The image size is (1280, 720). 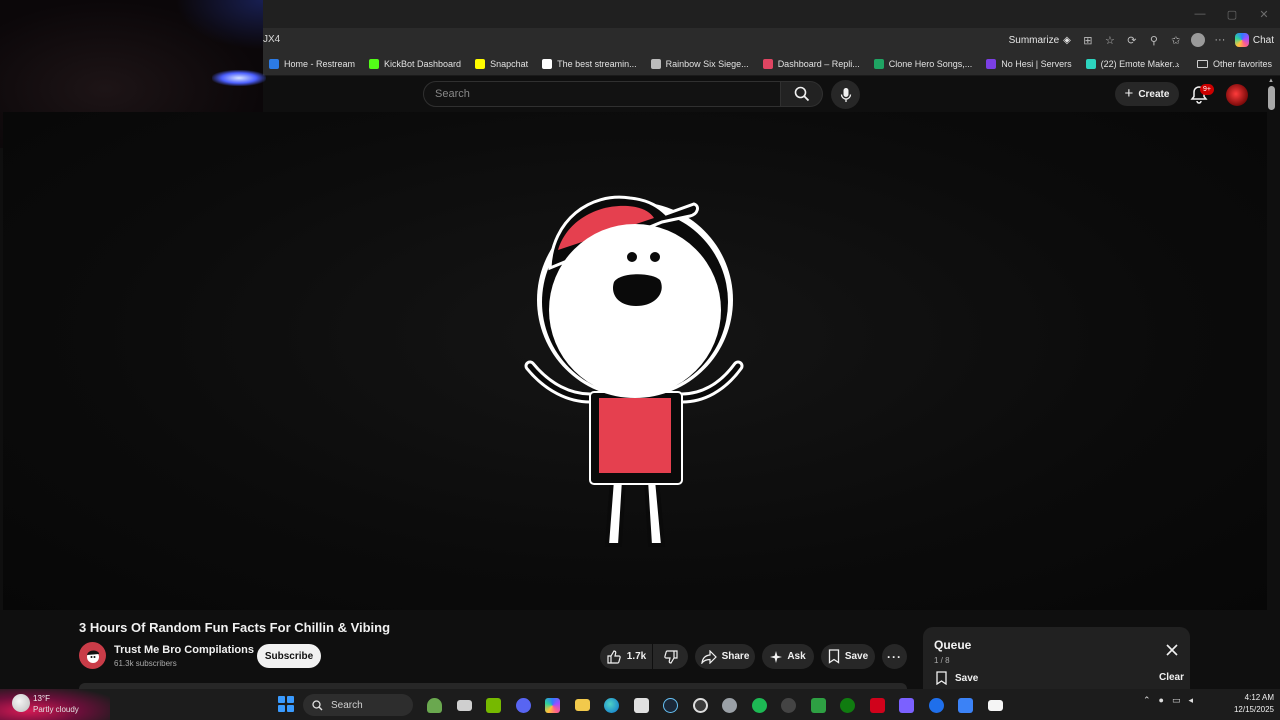 I want to click on volume-icon: ◂, so click(x=1191, y=700).